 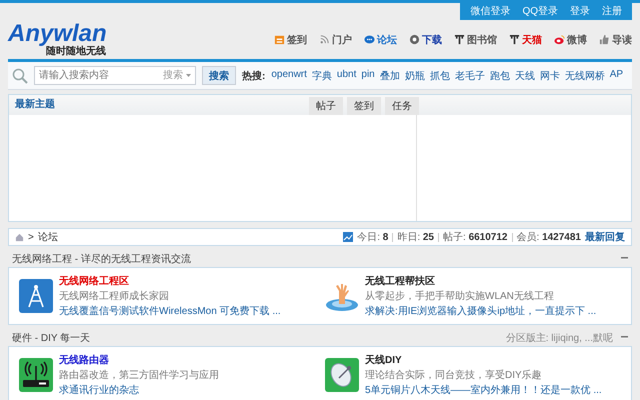 What do you see at coordinates (335, 39) in the screenshot?
I see `nav-link: 门户` at bounding box center [335, 39].